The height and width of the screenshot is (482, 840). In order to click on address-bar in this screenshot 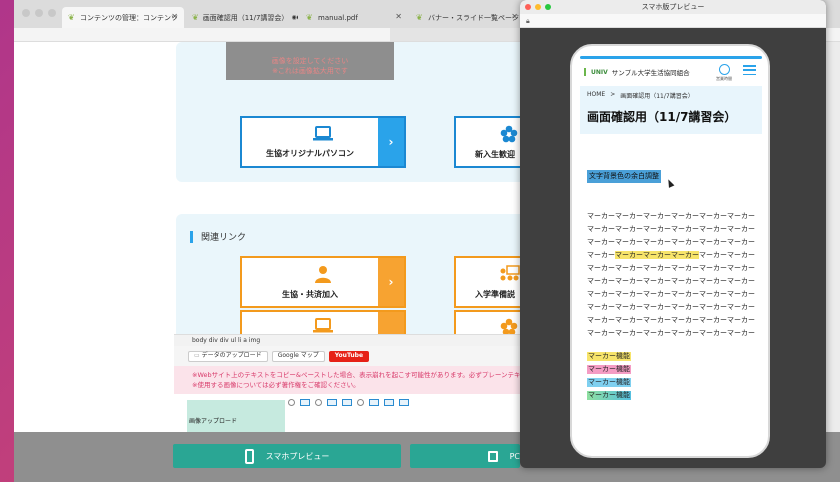, I will do `click(455, 34)`.